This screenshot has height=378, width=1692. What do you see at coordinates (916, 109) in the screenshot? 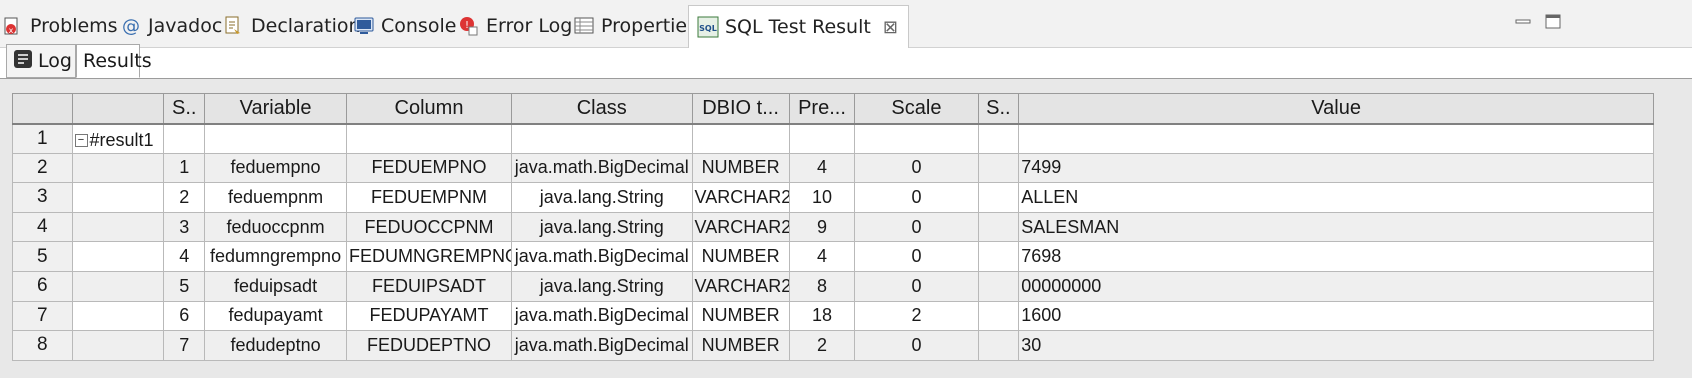
I see `column-header-scale: Scale` at bounding box center [916, 109].